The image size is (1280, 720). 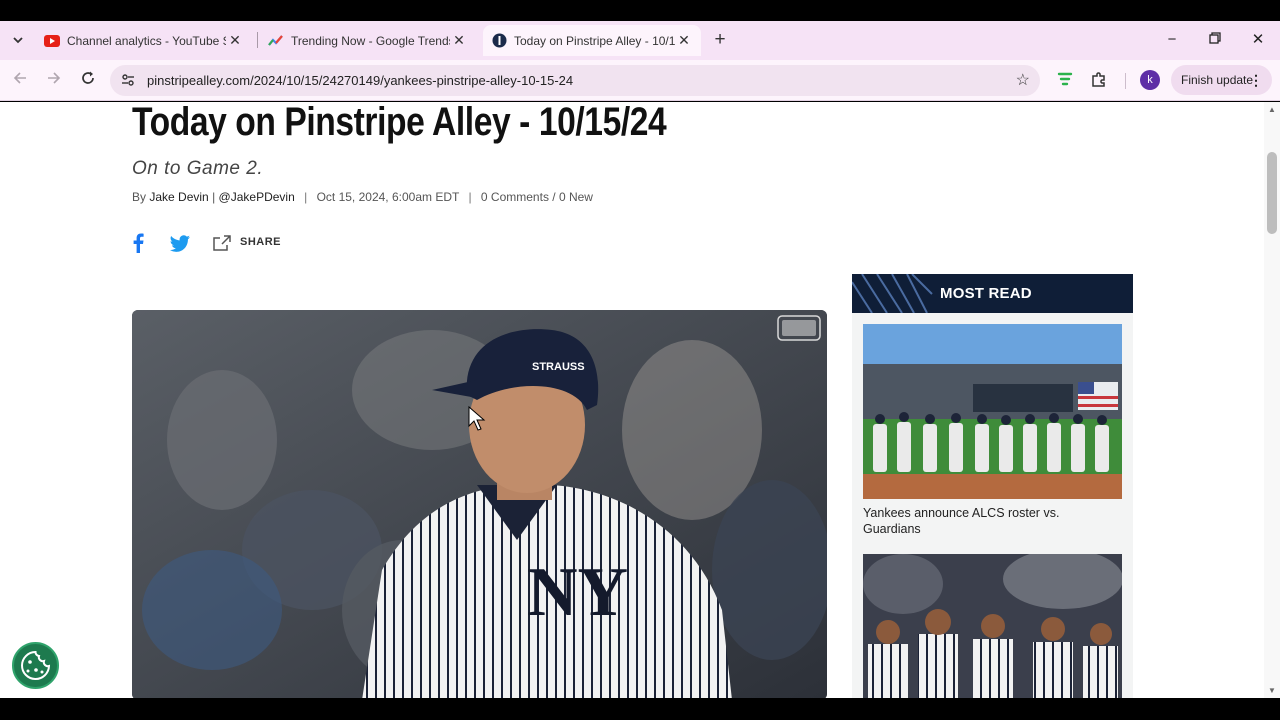 What do you see at coordinates (1172, 40) in the screenshot?
I see `minimize-button: −` at bounding box center [1172, 40].